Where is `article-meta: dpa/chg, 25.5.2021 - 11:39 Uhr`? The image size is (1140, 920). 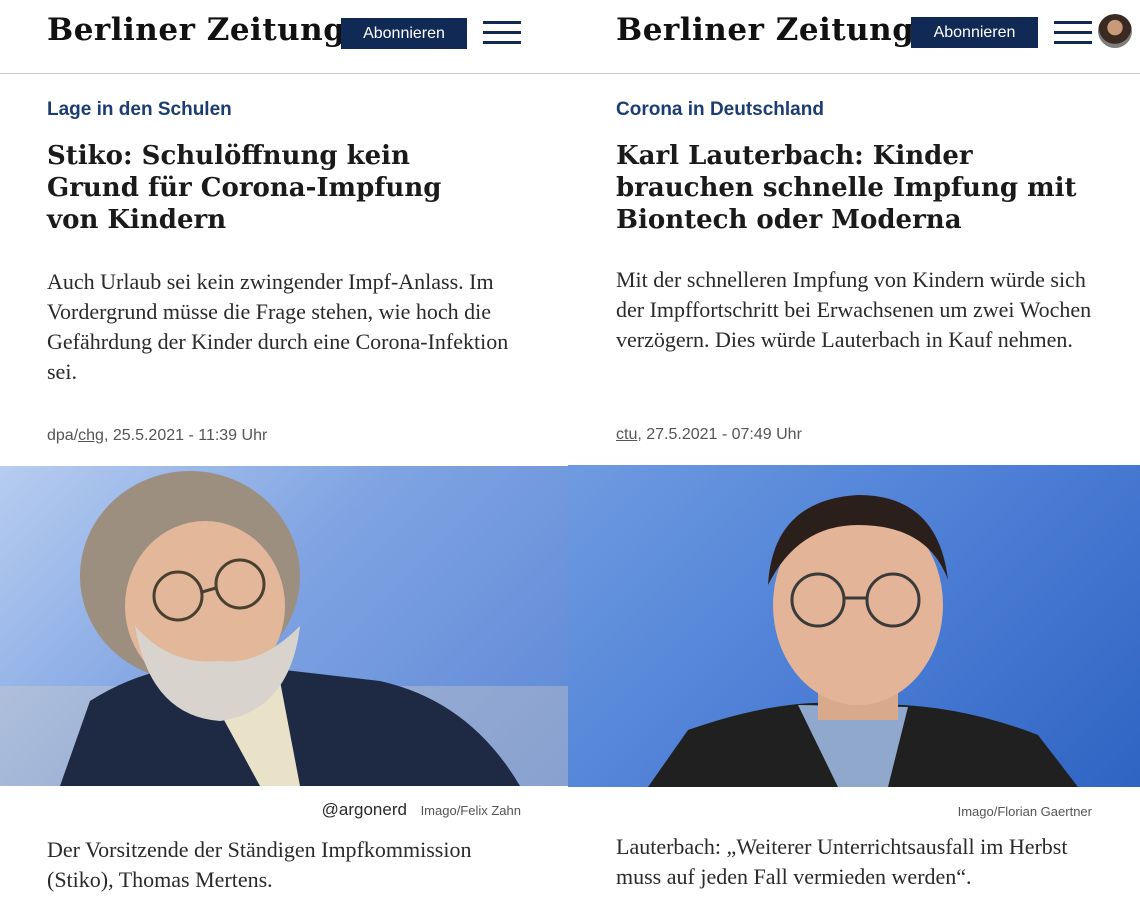
article-meta: dpa/chg, 25.5.2021 - 11:39 Uhr is located at coordinates (157, 436).